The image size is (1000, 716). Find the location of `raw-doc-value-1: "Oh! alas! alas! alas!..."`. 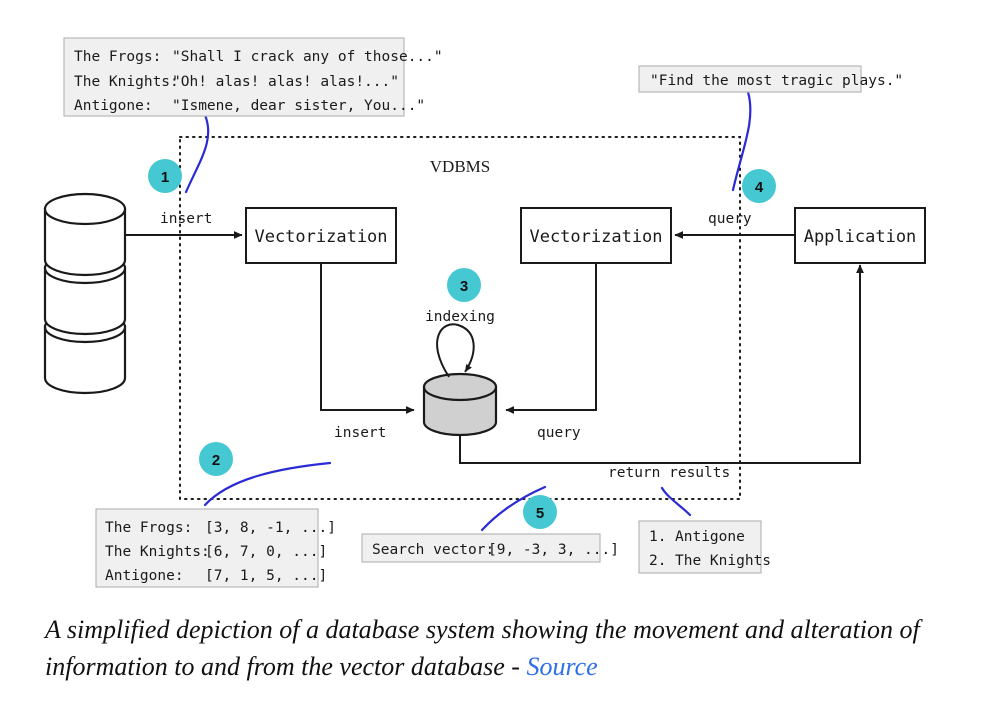

raw-doc-value-1: "Oh! alas! alas! alas!..." is located at coordinates (285, 82).